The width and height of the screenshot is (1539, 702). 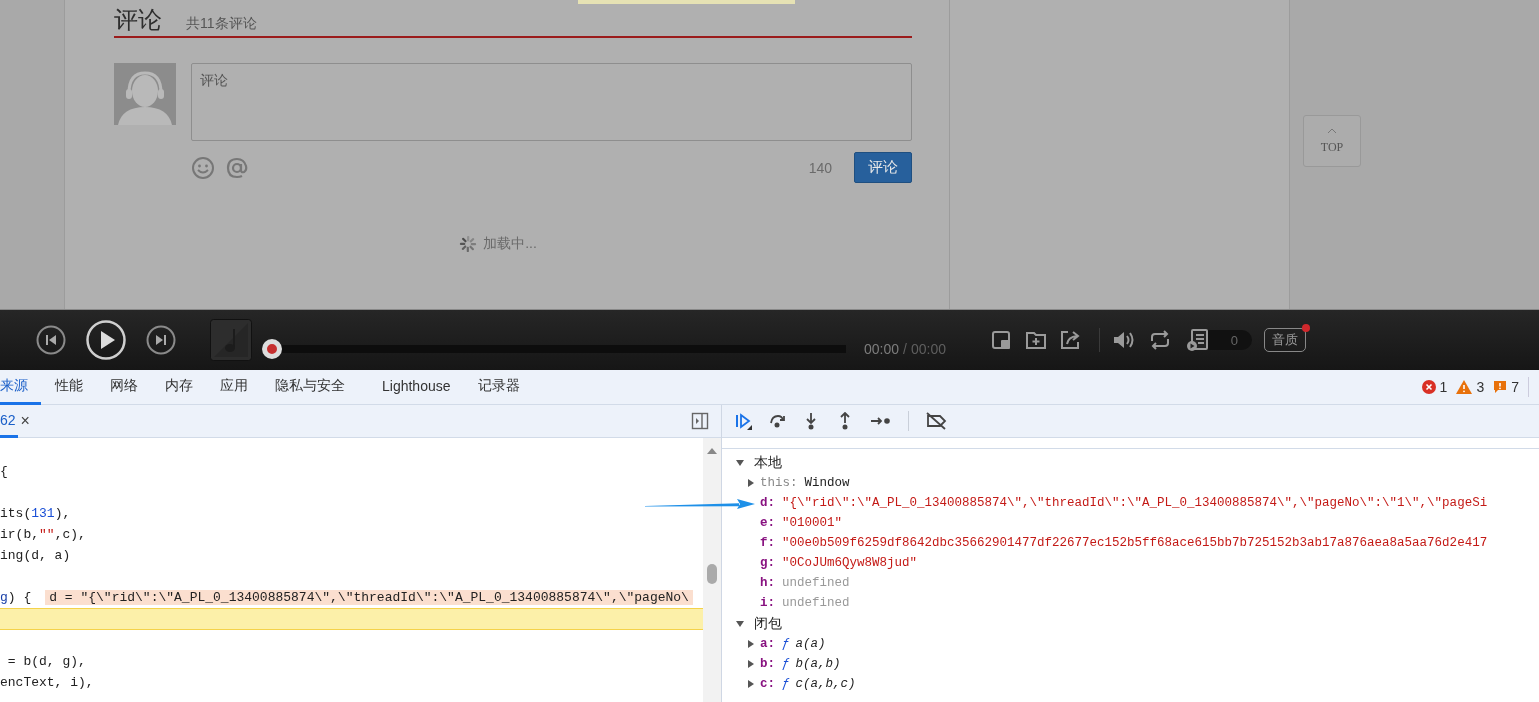 What do you see at coordinates (70, 534) in the screenshot?
I see `code-text: ,c),` at bounding box center [70, 534].